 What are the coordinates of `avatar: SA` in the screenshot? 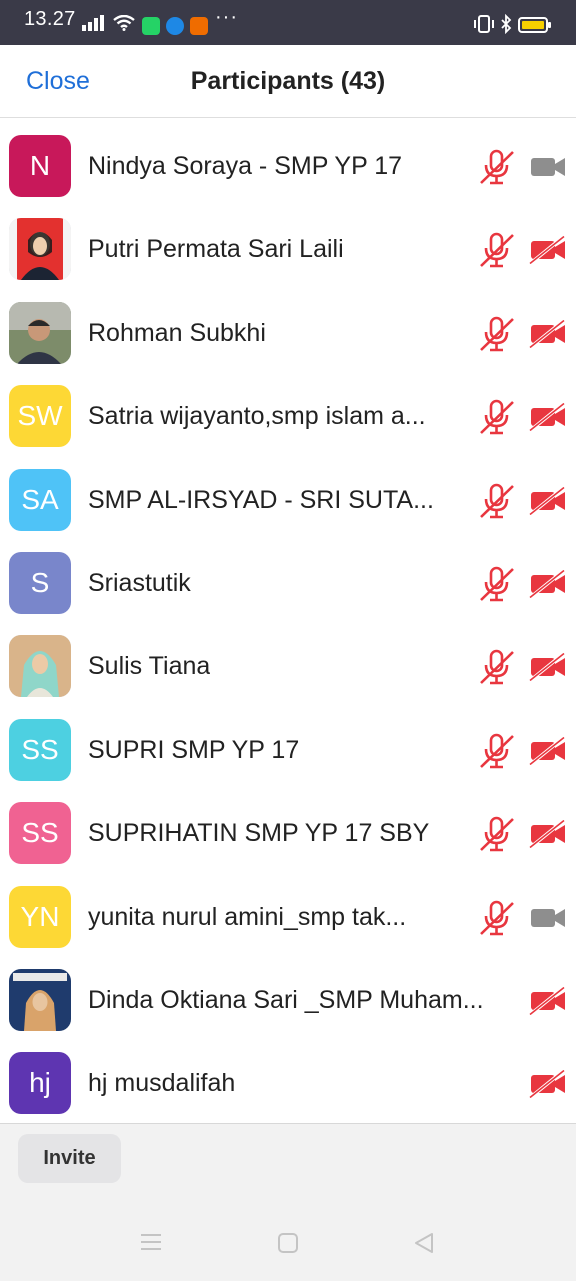 It's located at (40, 499).